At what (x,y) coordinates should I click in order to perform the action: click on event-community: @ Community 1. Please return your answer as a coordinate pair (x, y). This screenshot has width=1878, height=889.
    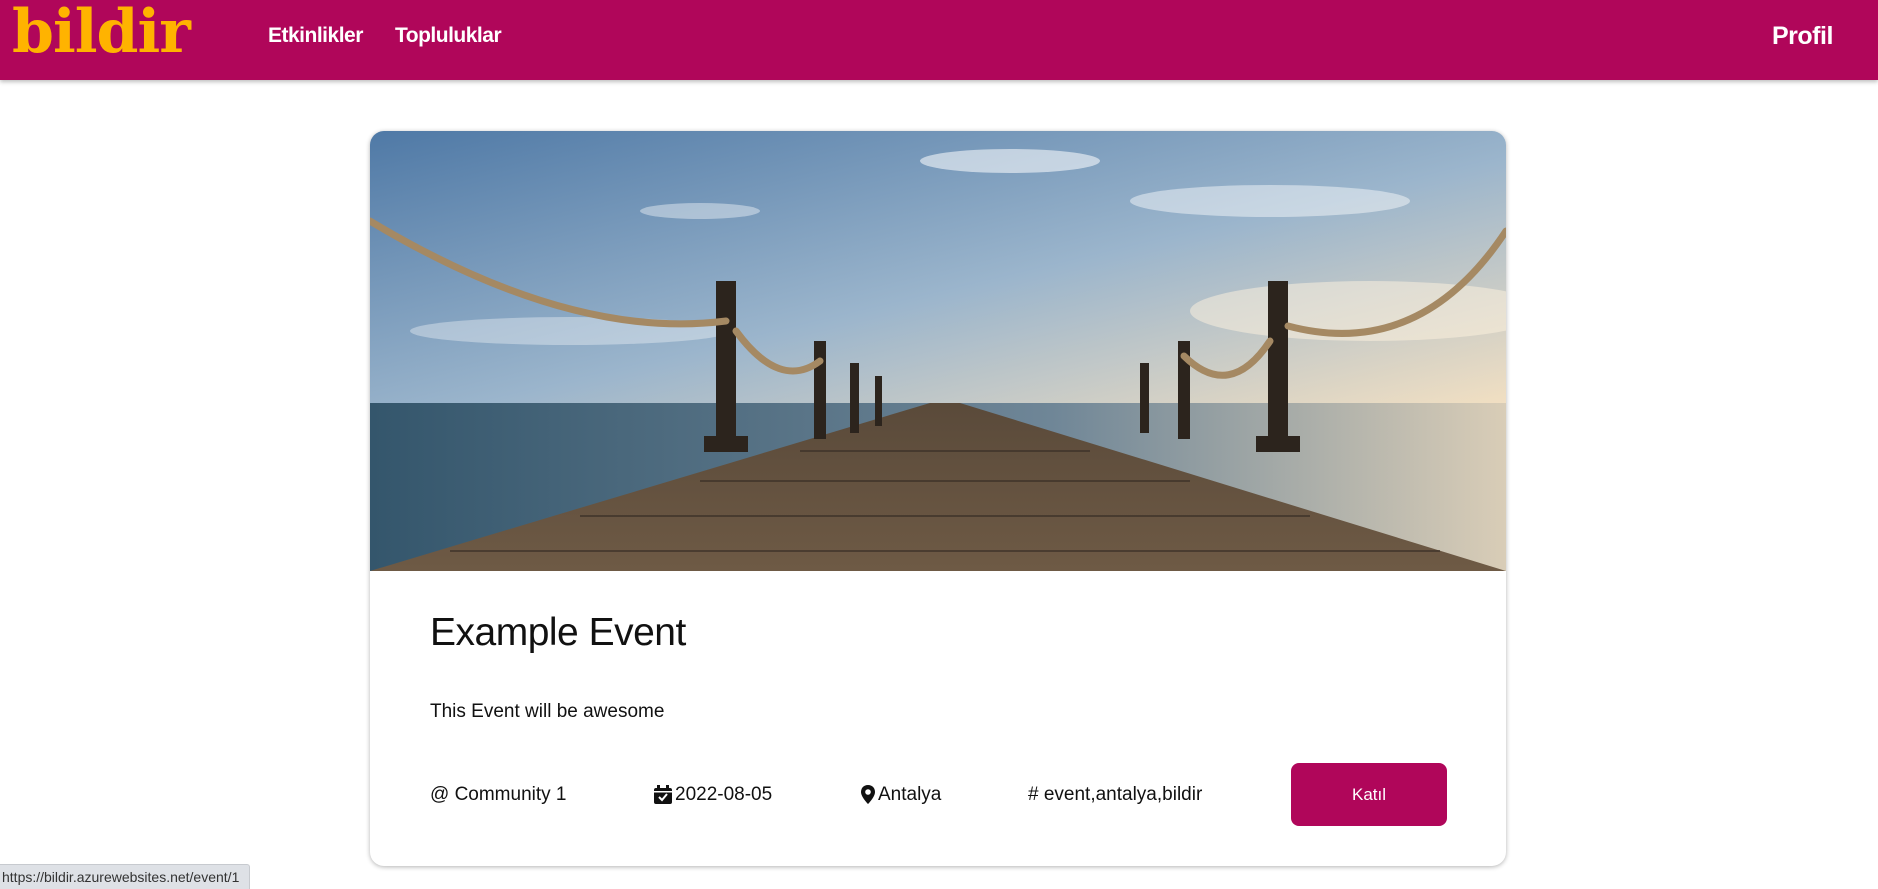
    Looking at the image, I should click on (498, 795).